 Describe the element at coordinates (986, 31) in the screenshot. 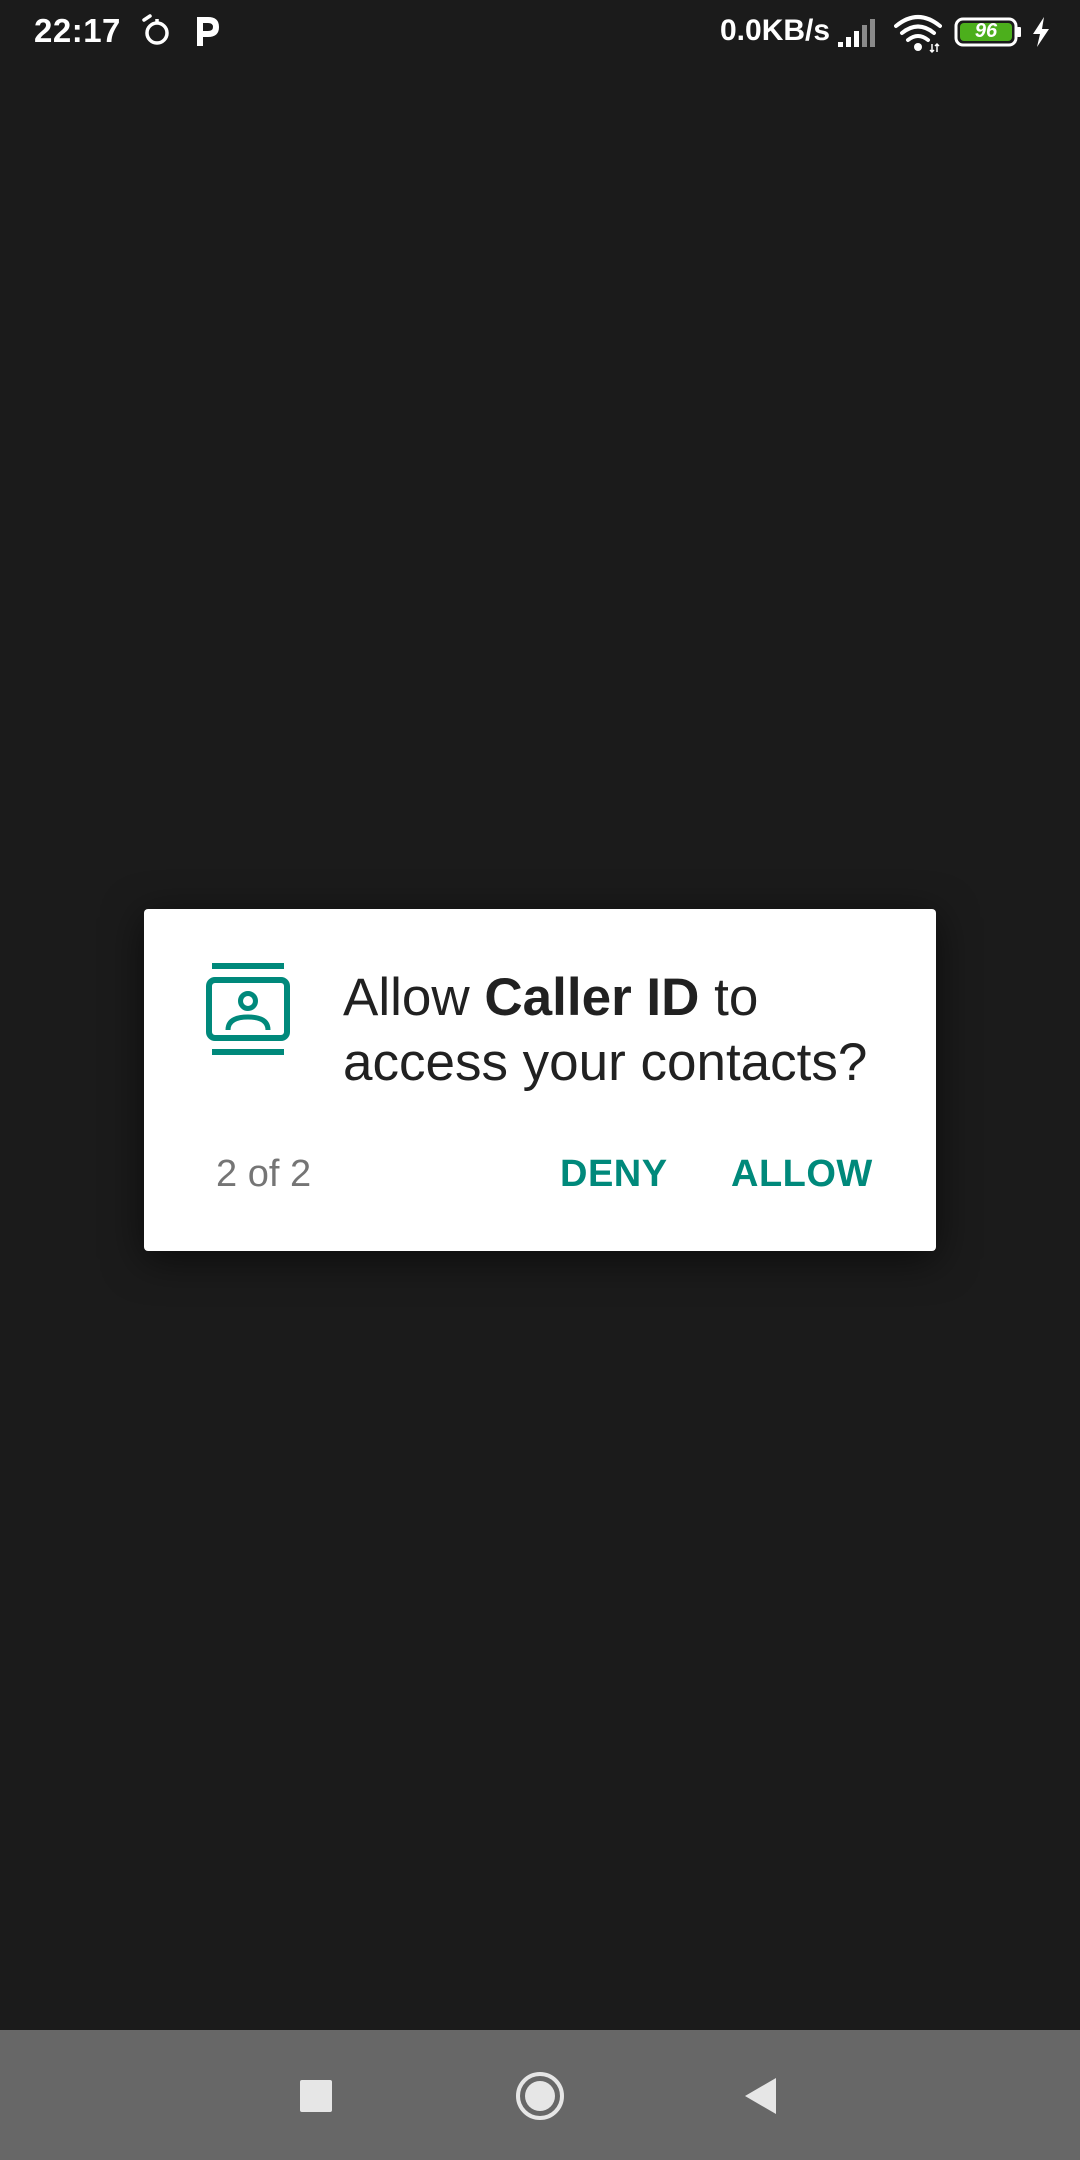

I see `battery-level: 96` at that location.